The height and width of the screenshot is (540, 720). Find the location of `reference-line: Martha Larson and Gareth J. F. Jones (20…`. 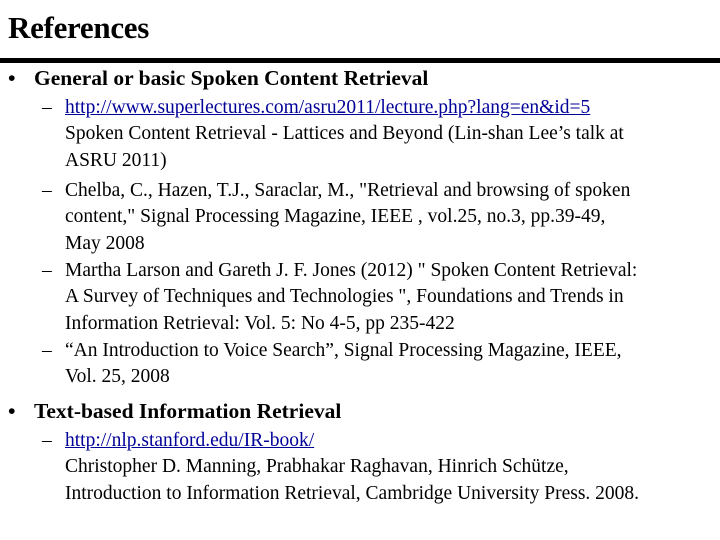

reference-line: Martha Larson and Gareth J. F. Jones (20… is located at coordinates (351, 270).